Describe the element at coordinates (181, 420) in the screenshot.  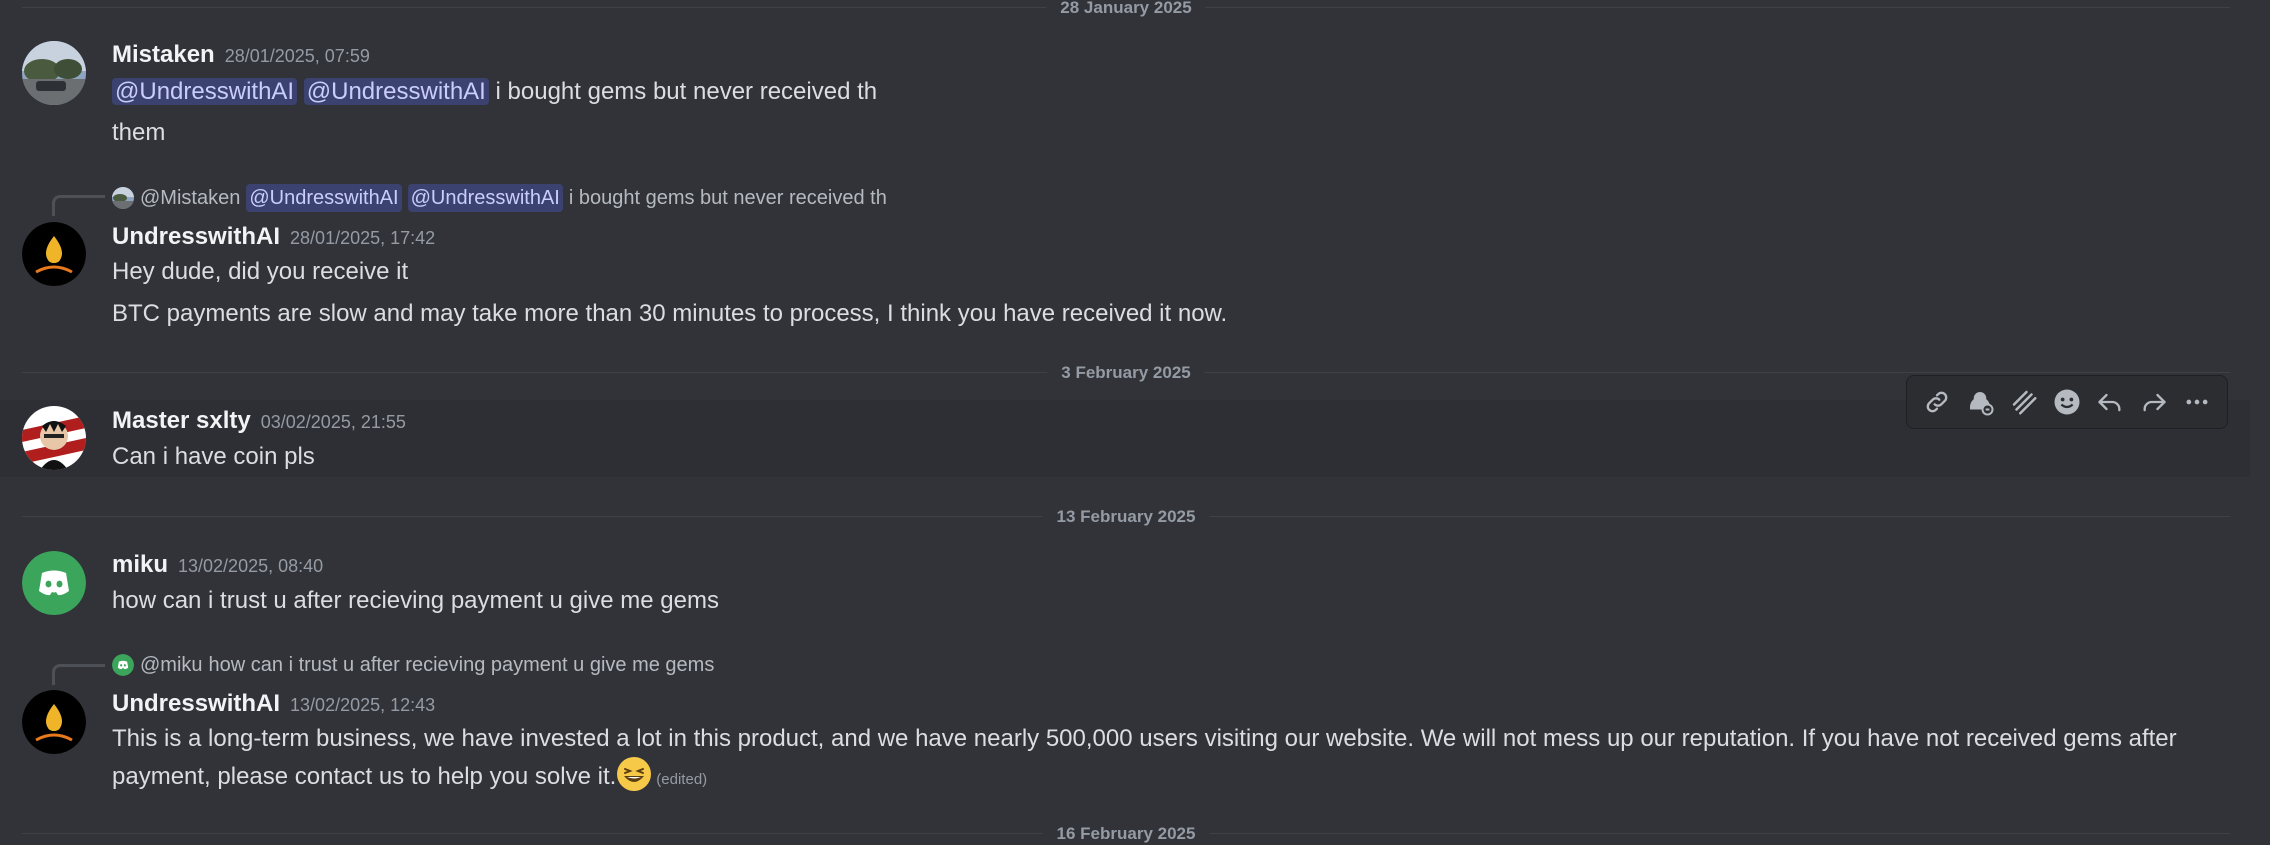
I see `username: Master sxlty` at that location.